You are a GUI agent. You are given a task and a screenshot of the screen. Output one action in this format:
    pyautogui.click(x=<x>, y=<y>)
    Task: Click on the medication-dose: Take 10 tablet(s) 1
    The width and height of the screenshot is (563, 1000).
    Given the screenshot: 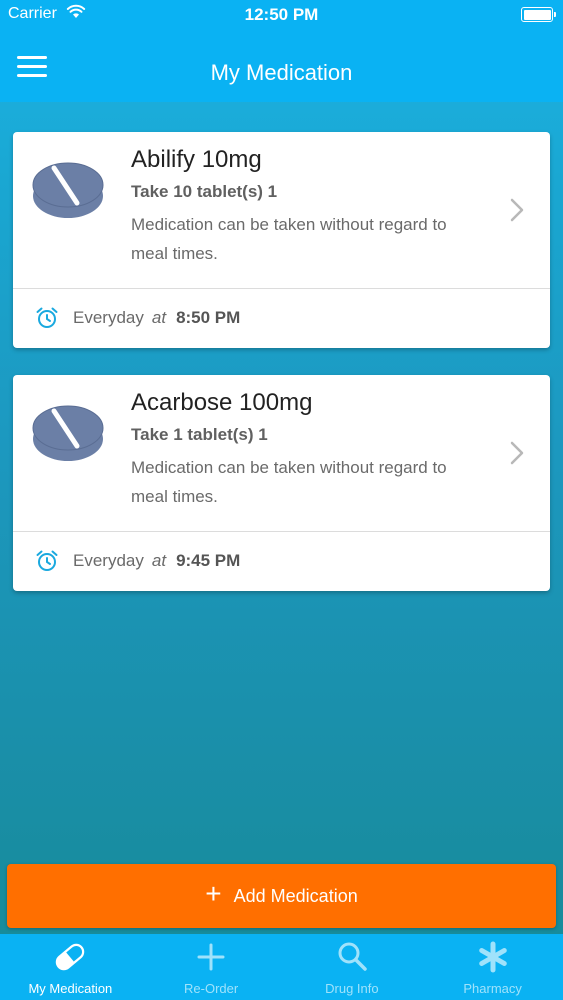 What is the action you would take?
    pyautogui.click(x=204, y=191)
    